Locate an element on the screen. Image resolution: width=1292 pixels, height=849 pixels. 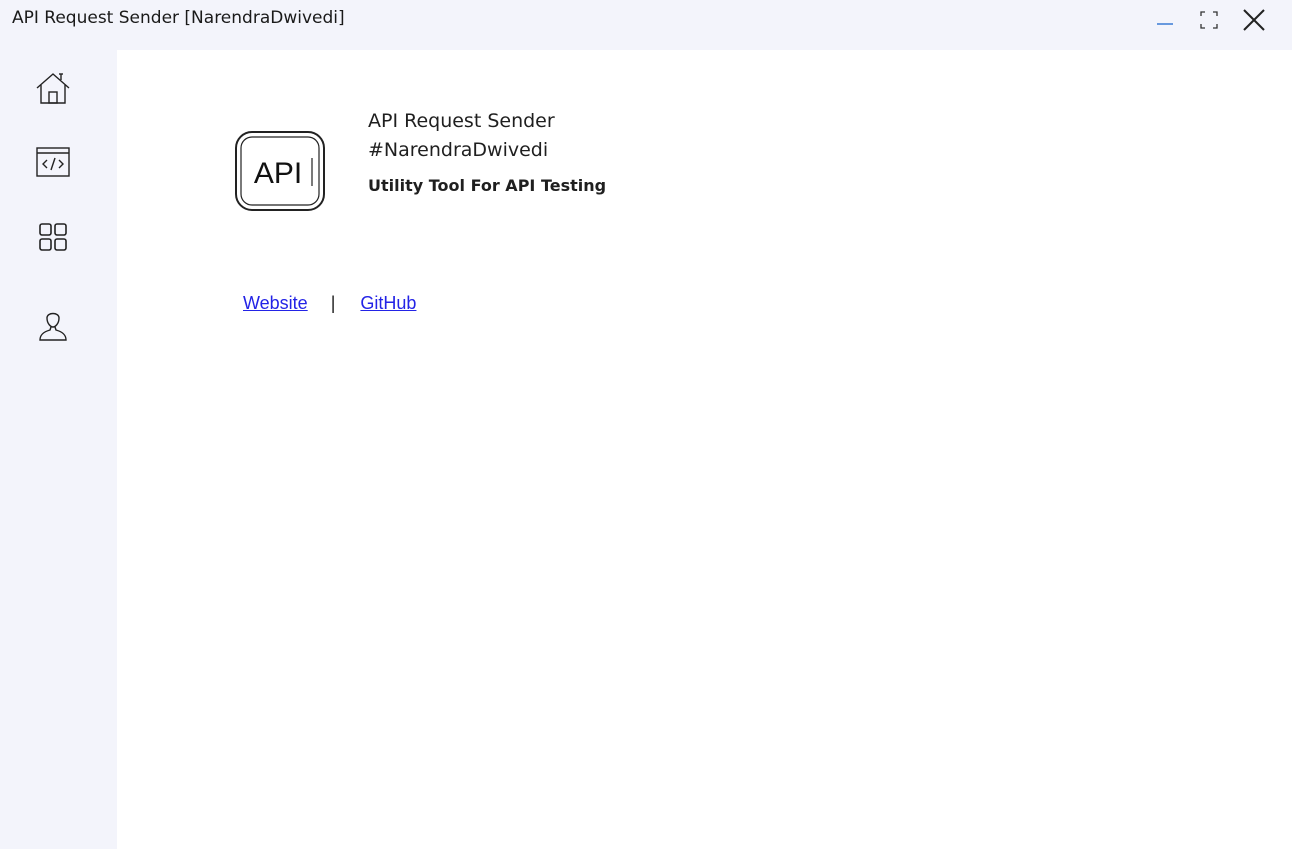
home-icon is located at coordinates (53, 88).